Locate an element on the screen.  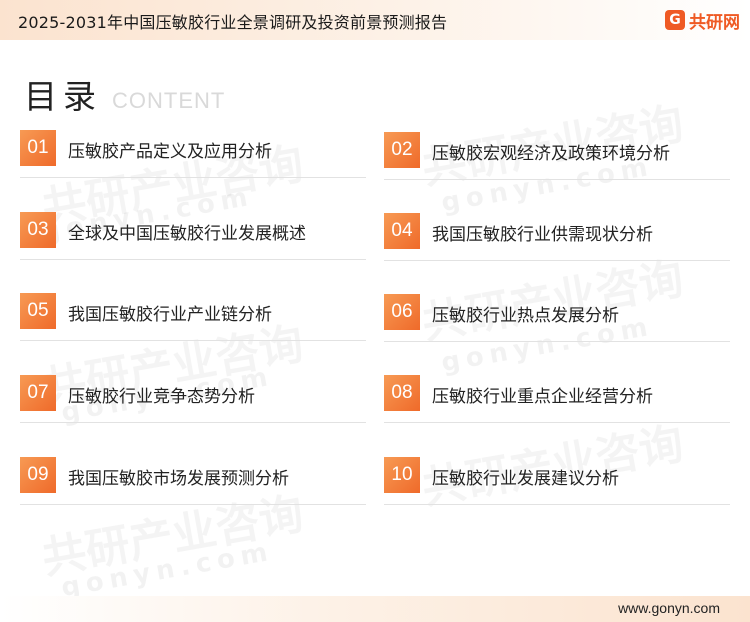
toc-item-01: 01 压敏胶产品定义及应用分析 is located at coordinates (193, 154).